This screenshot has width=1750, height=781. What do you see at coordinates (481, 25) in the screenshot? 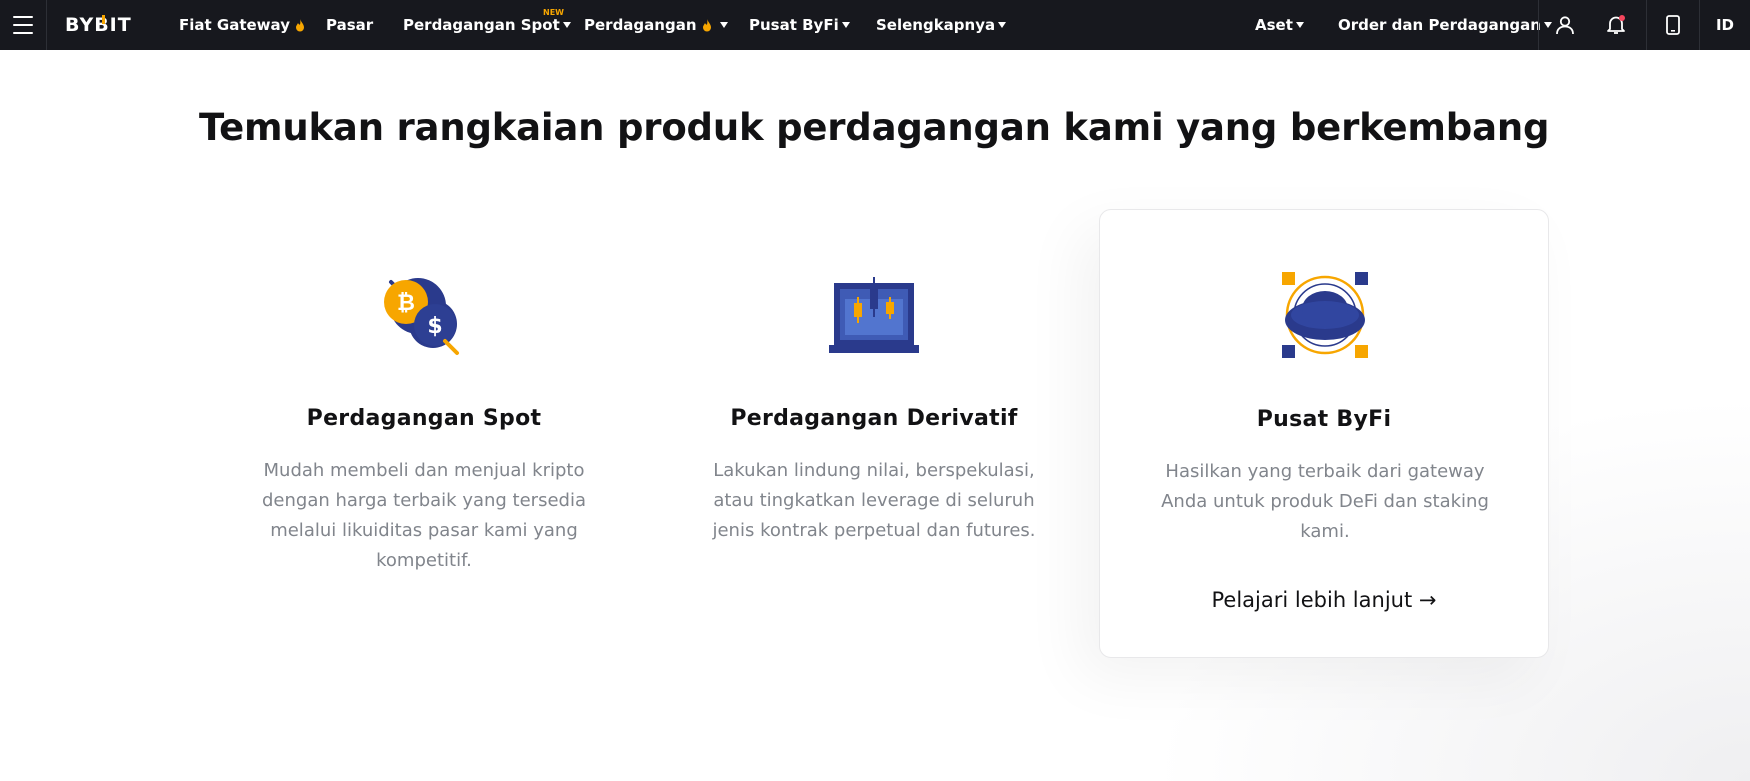
I see `nav-perdagangan-spot-label: Perdagangan Spot` at bounding box center [481, 25].